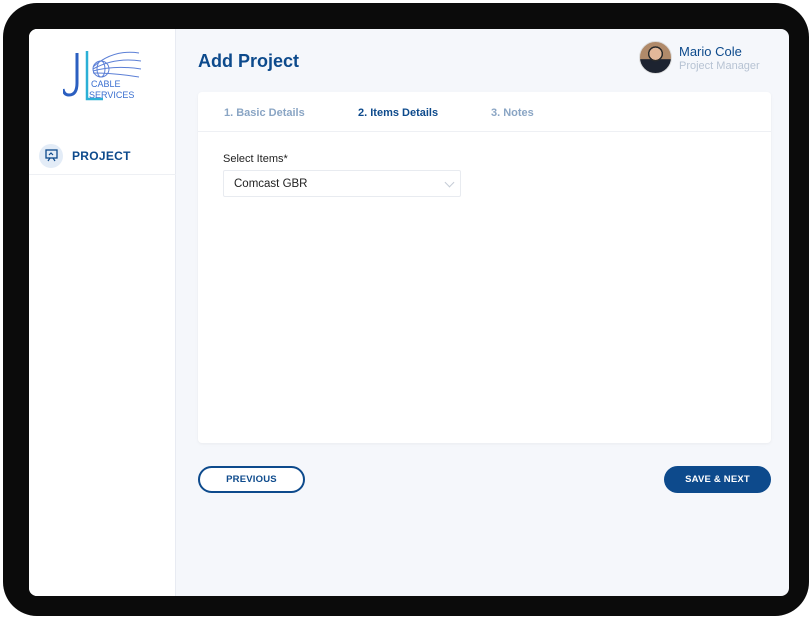 The image size is (812, 619). Describe the element at coordinates (342, 183) in the screenshot. I see `select-items-dropdown: Comcast GBR` at that location.